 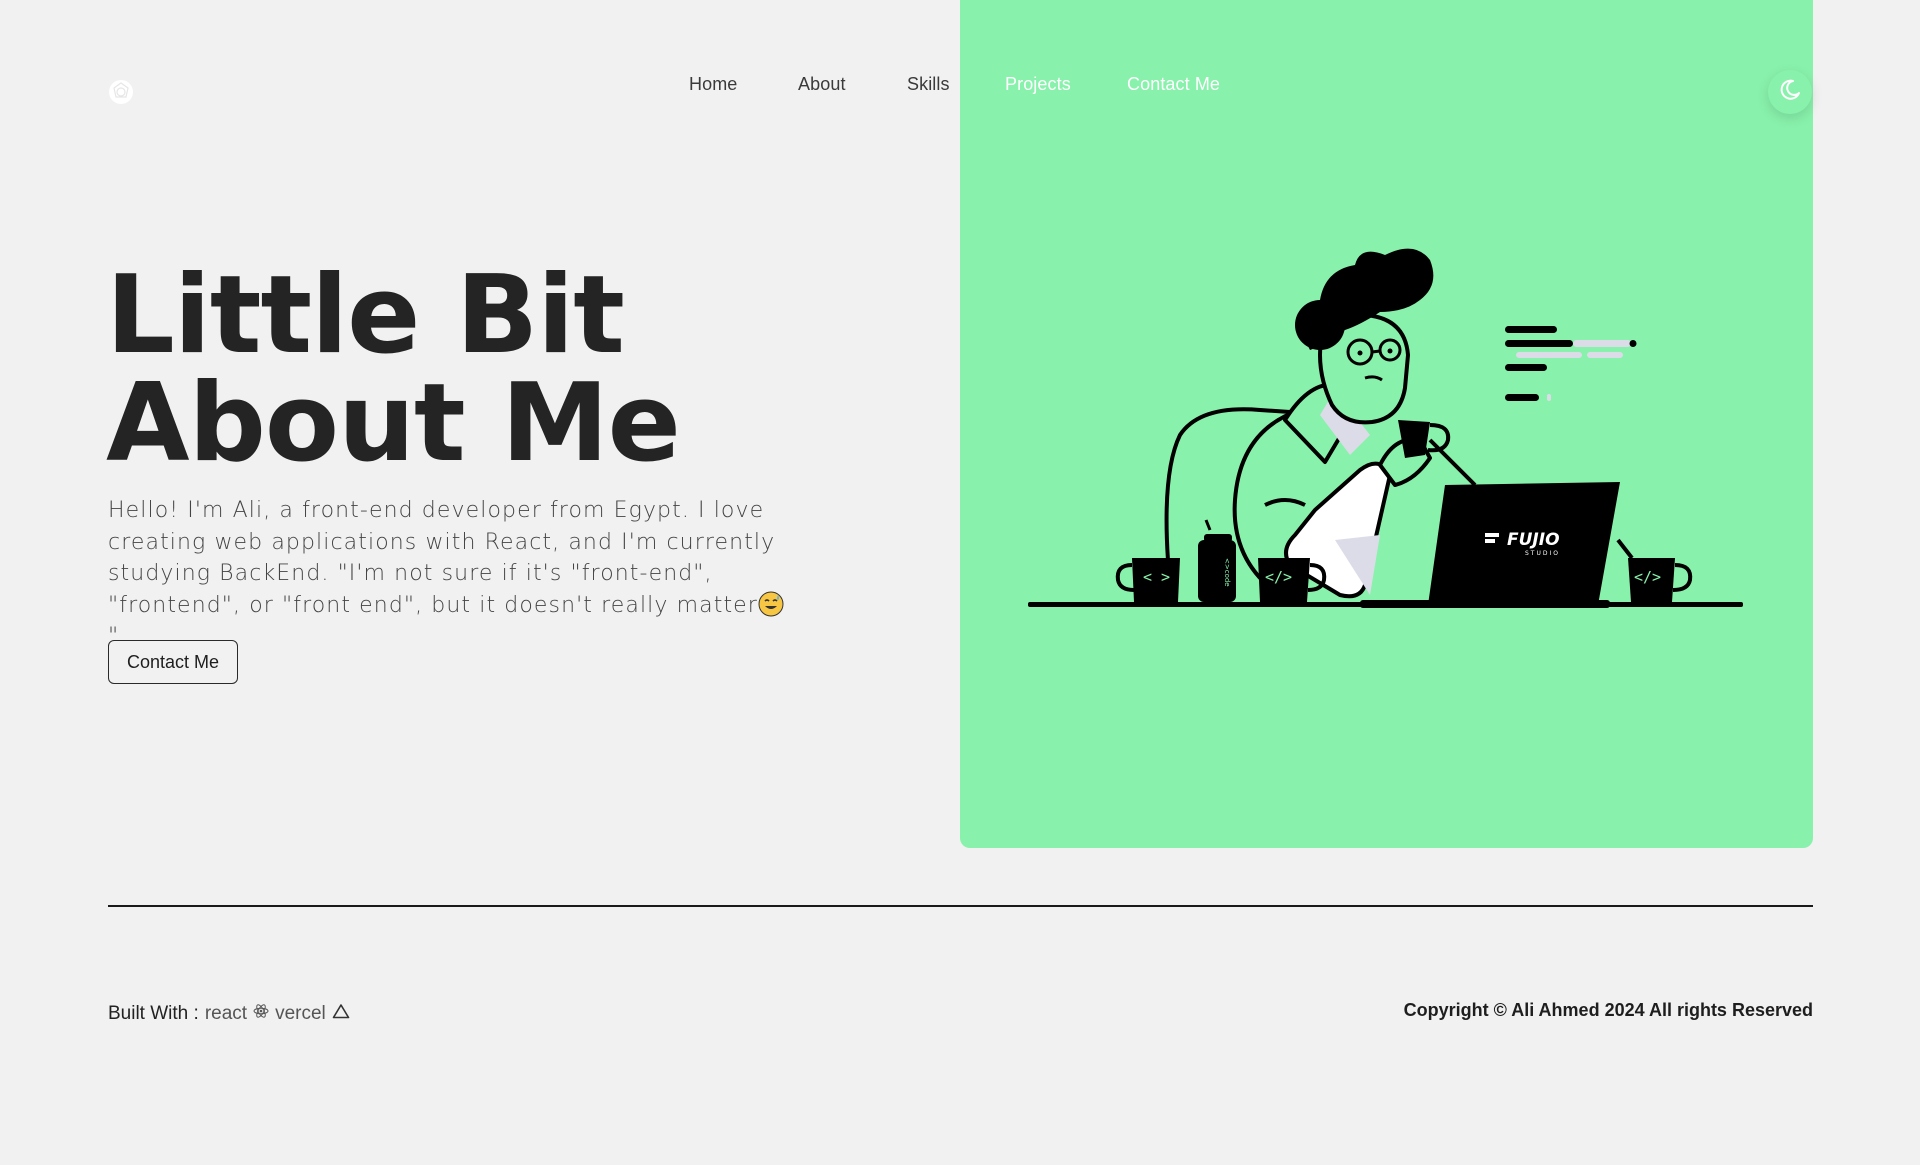 What do you see at coordinates (960, 906) in the screenshot?
I see `footer-divider` at bounding box center [960, 906].